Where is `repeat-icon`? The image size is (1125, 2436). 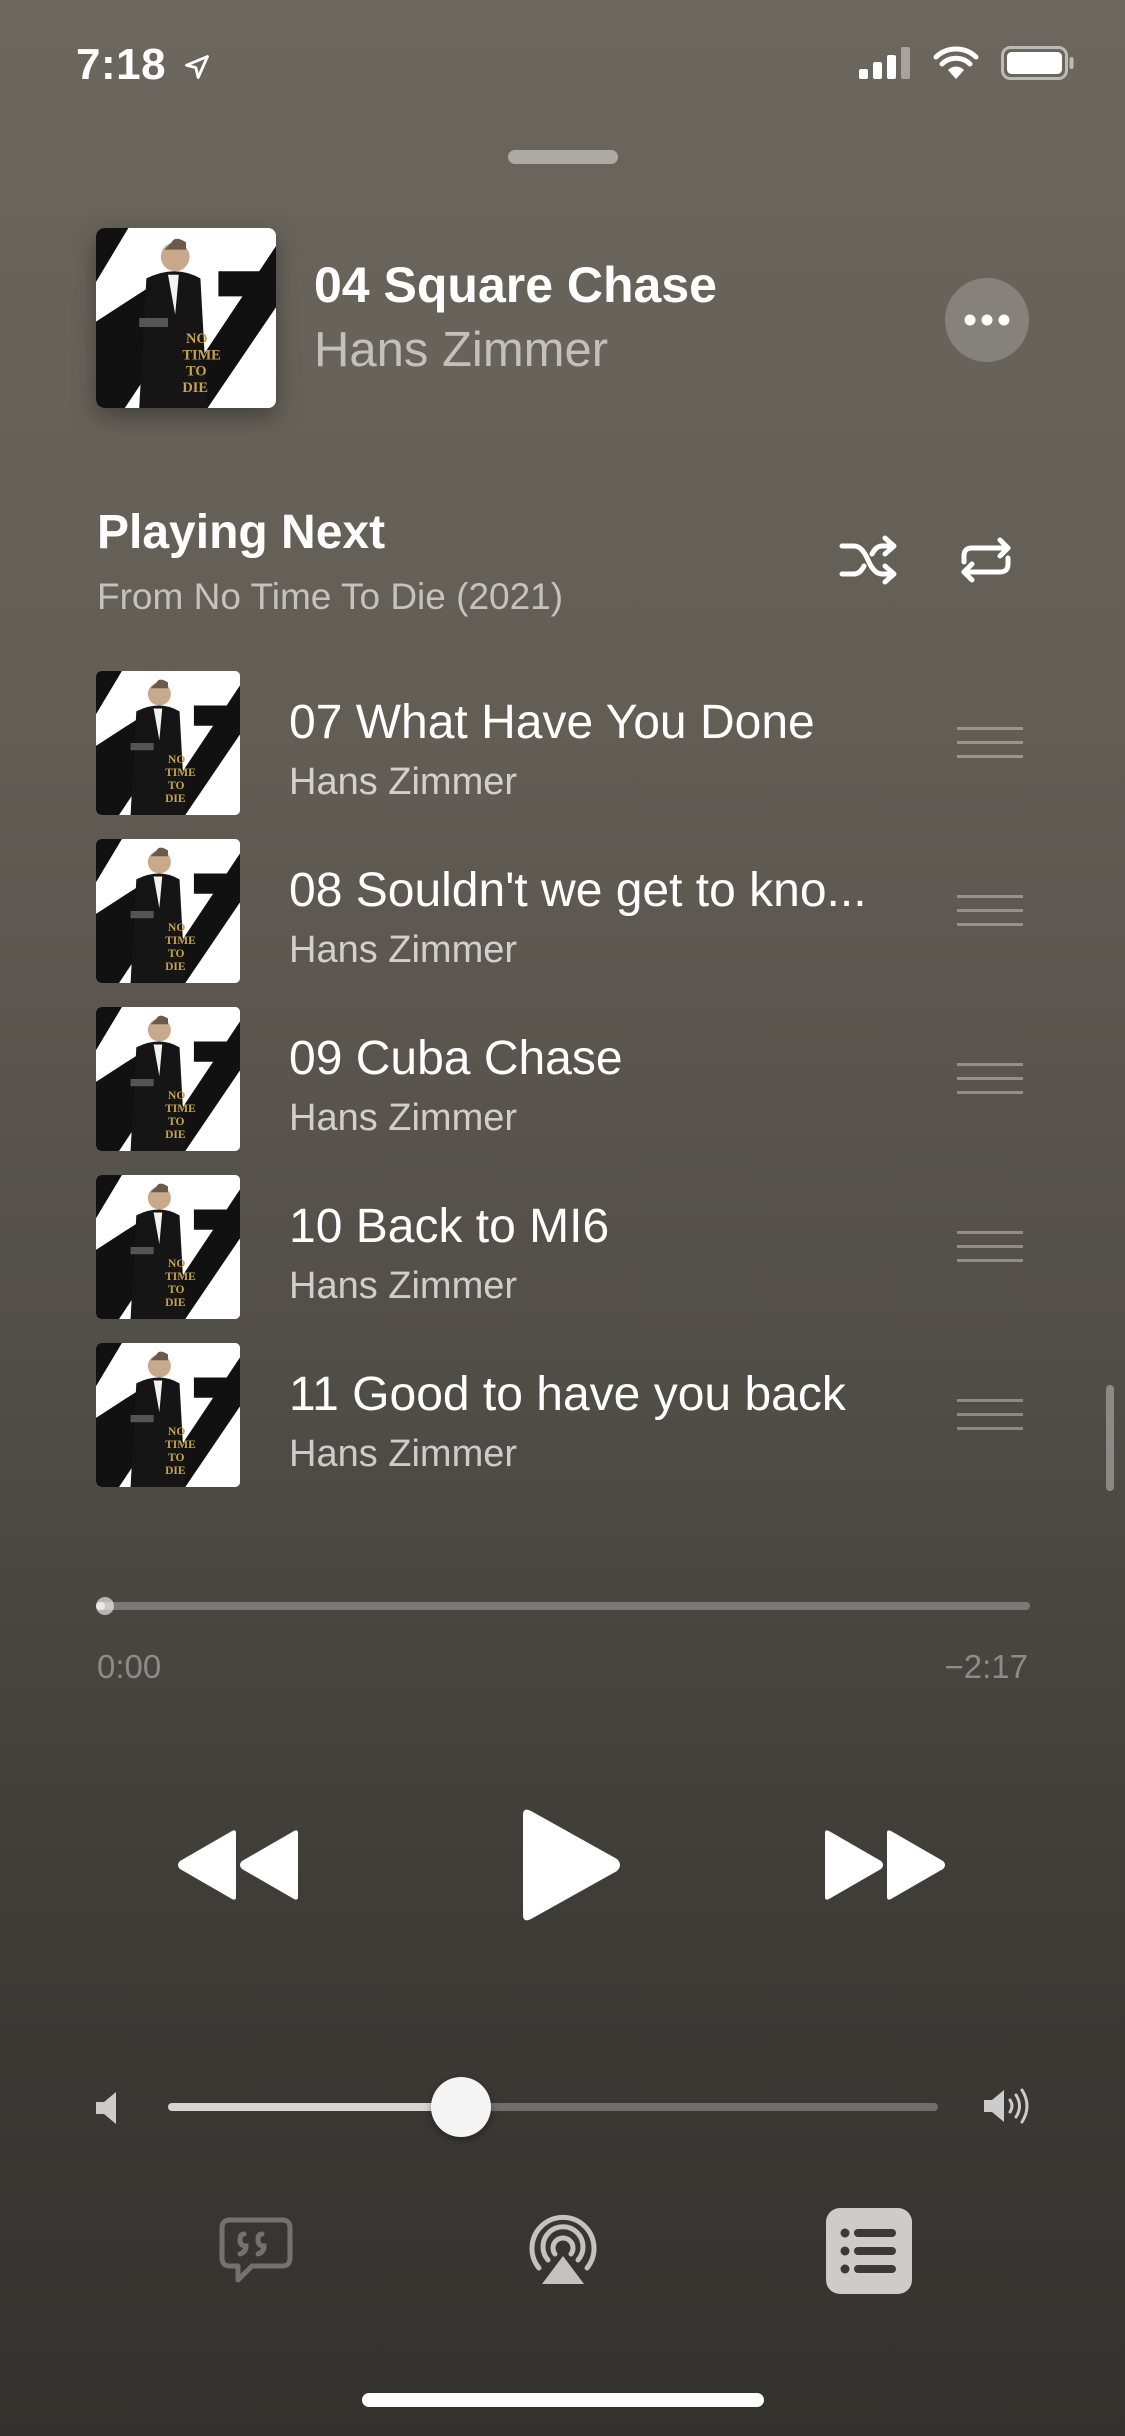 repeat-icon is located at coordinates (986, 560).